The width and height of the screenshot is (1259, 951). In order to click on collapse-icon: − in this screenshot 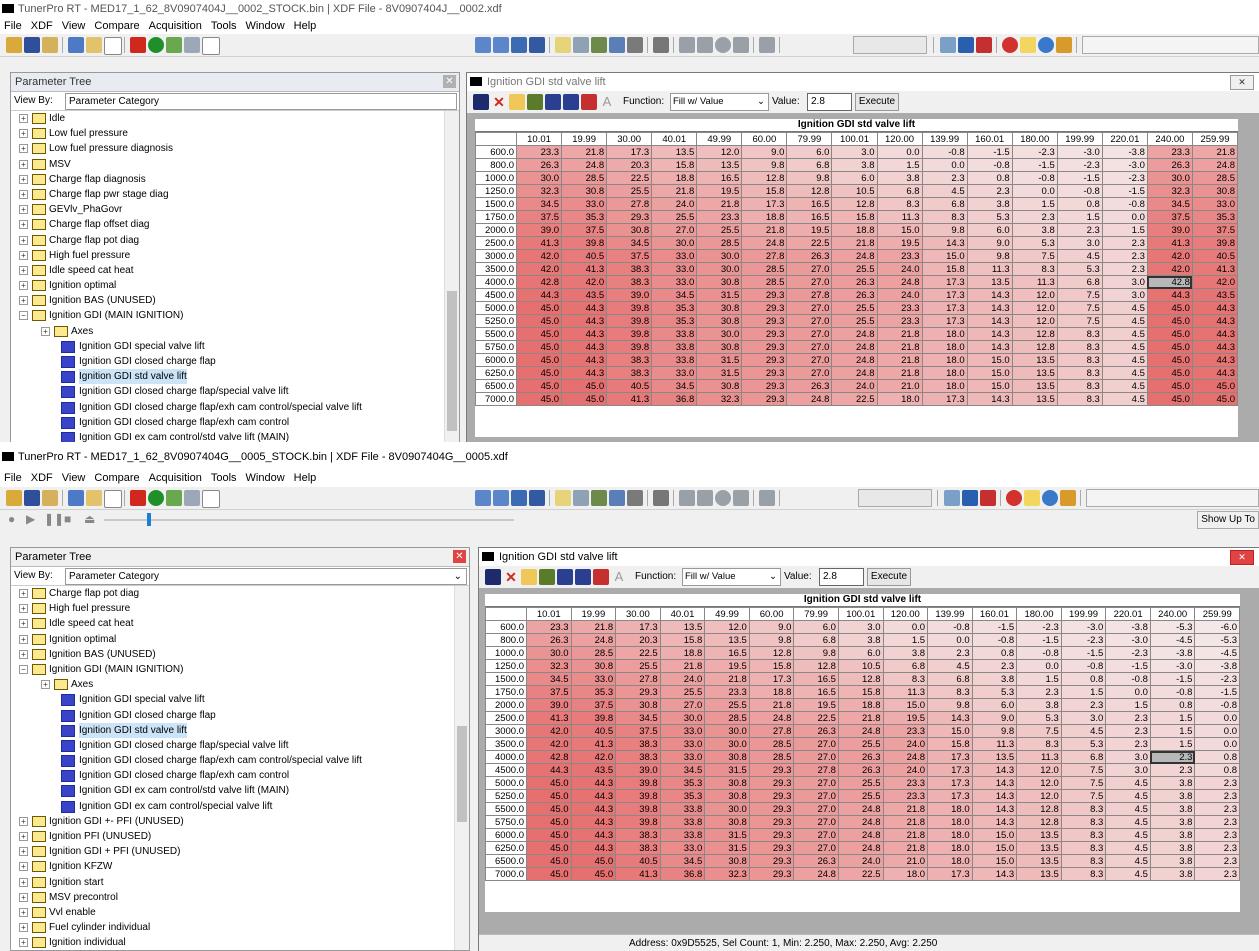, I will do `click(23, 669)`.